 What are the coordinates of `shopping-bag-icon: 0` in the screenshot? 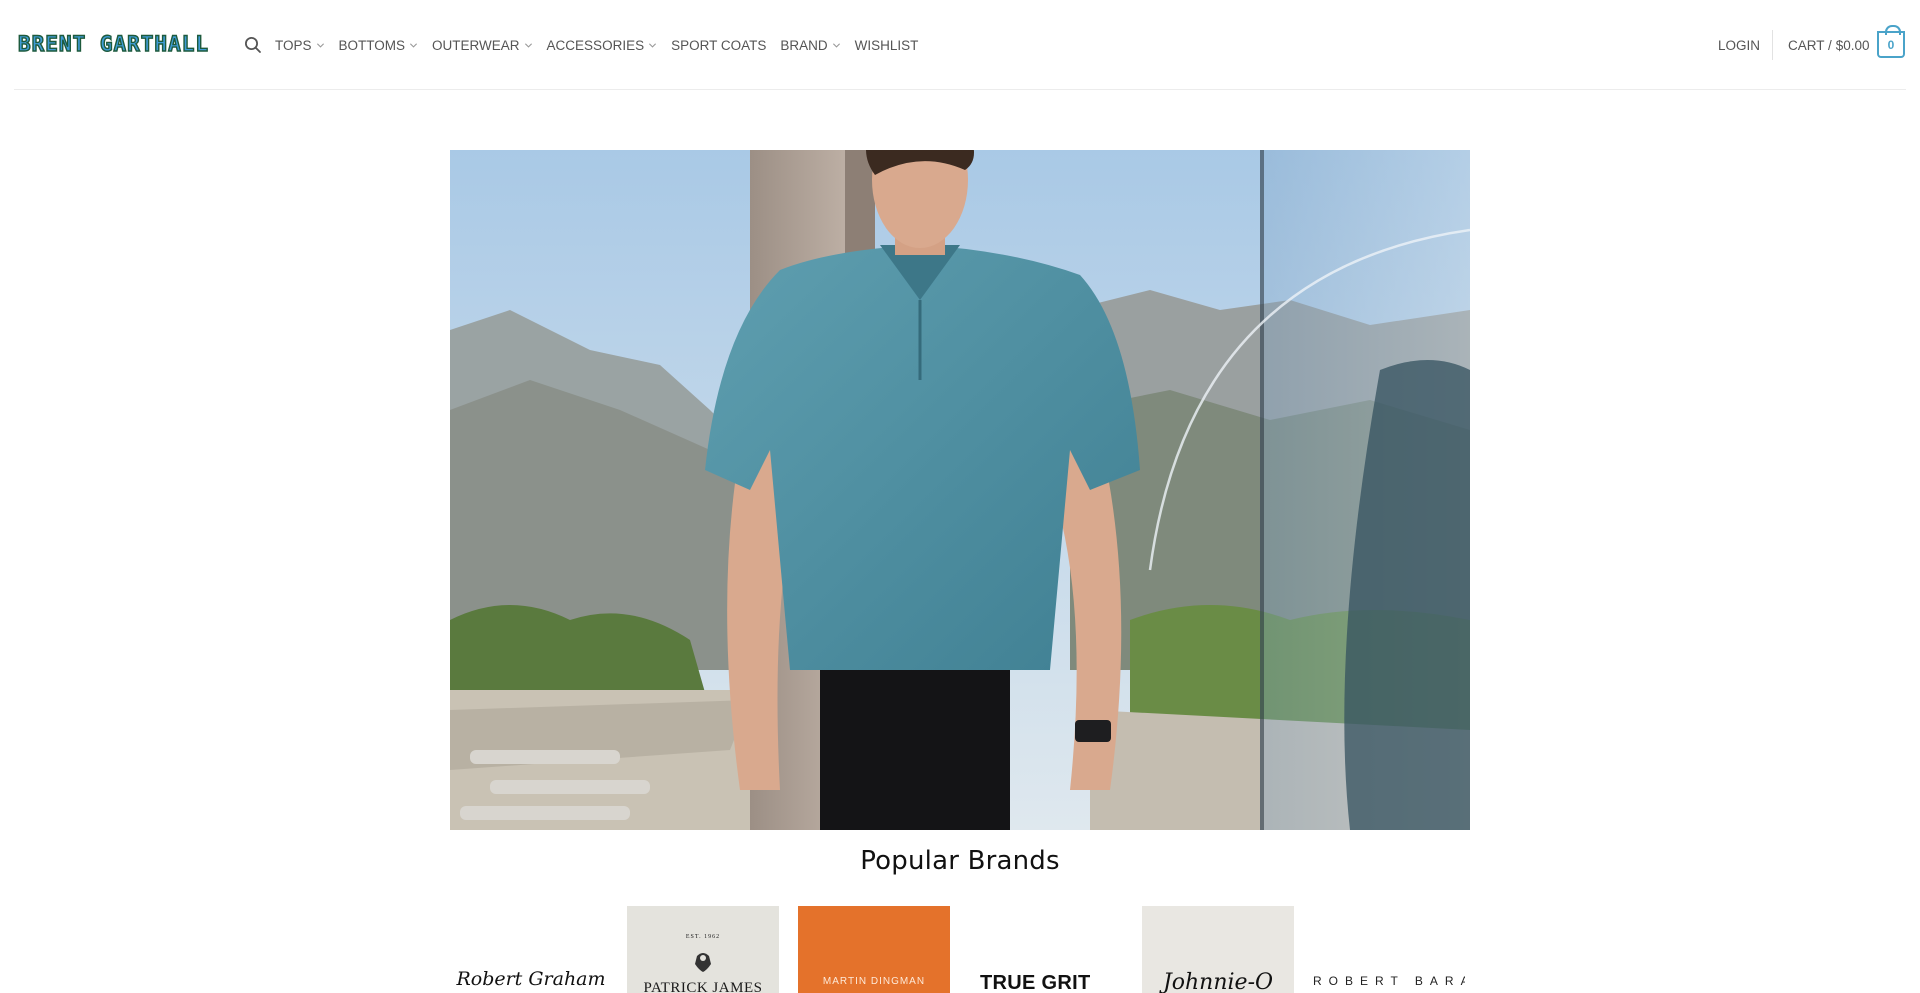 It's located at (1891, 41).